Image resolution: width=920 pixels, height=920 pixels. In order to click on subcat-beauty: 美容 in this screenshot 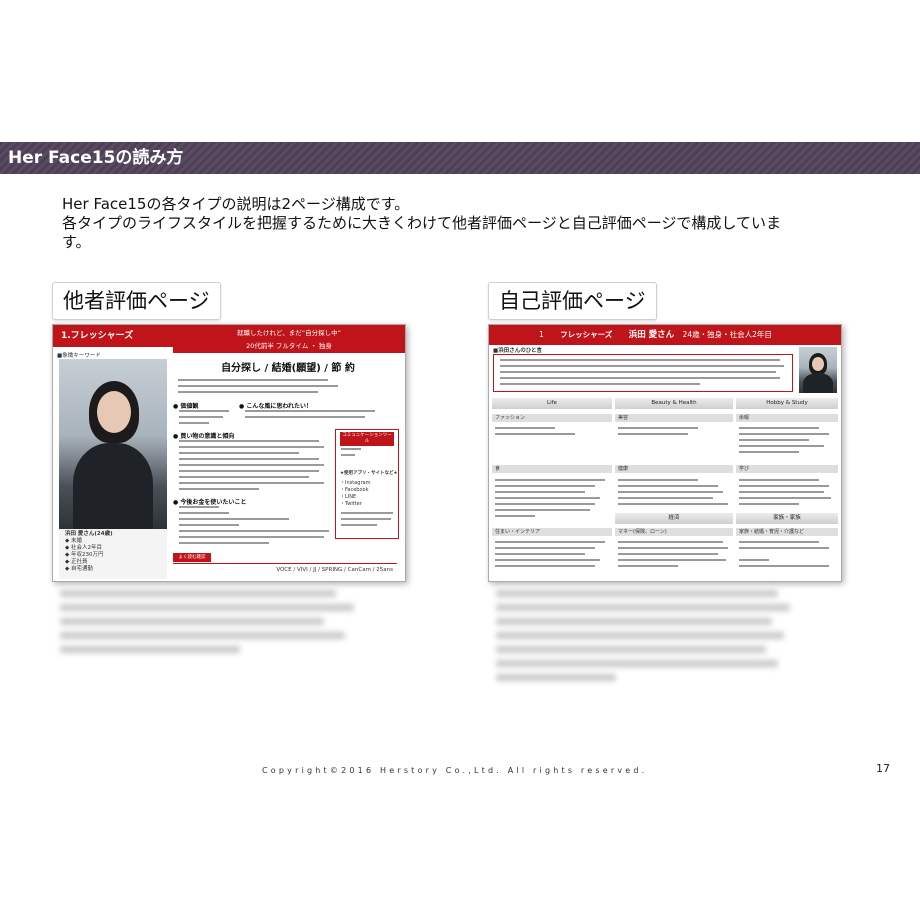, I will do `click(674, 418)`.